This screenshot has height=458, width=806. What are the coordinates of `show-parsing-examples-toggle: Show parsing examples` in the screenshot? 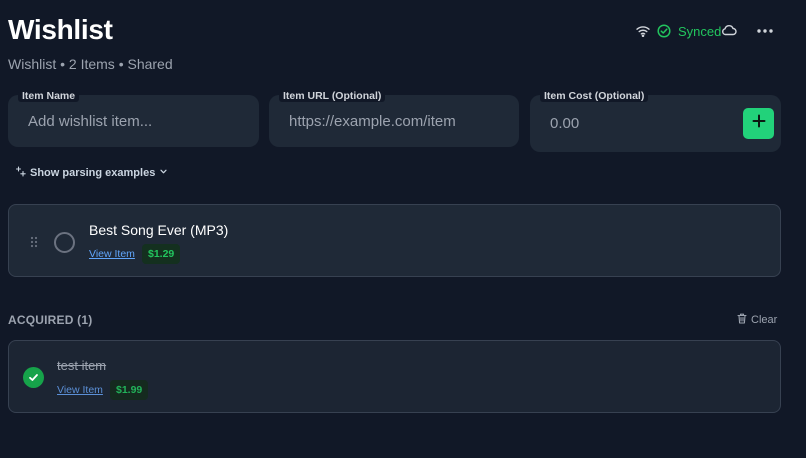 It's located at (91, 173).